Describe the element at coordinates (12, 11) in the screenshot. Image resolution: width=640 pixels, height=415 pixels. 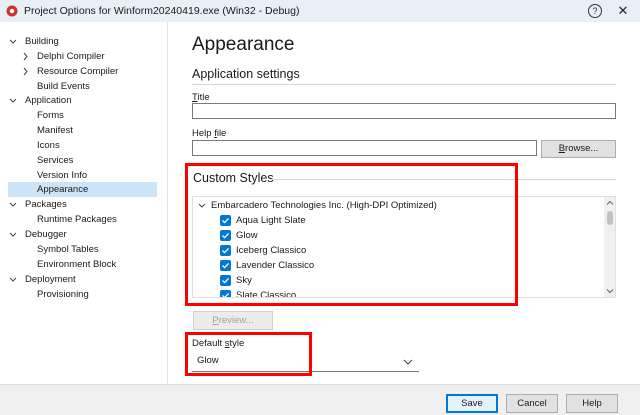
I see `delphi-app-icon` at that location.